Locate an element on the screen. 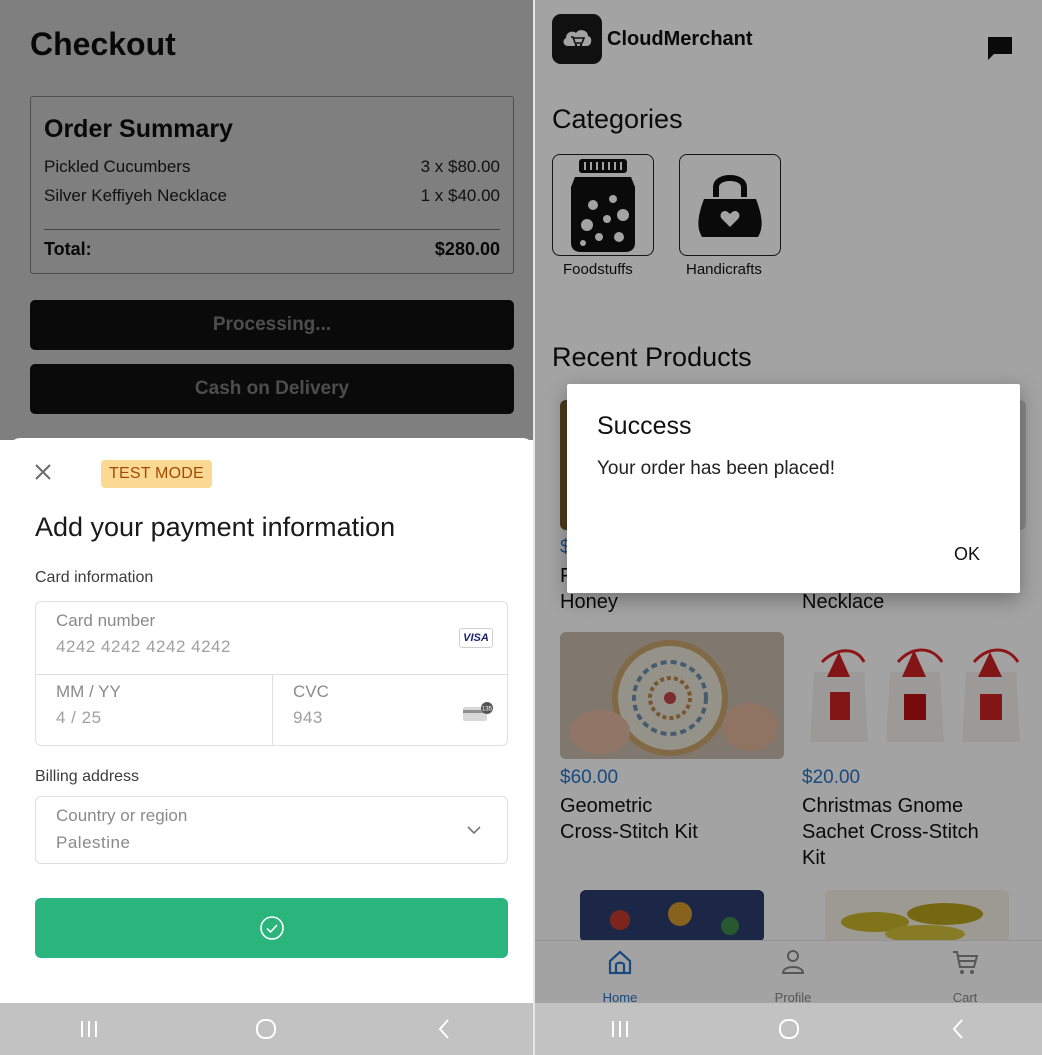 The image size is (1042, 1055). test-mode-badge: TEST MODE is located at coordinates (156, 474).